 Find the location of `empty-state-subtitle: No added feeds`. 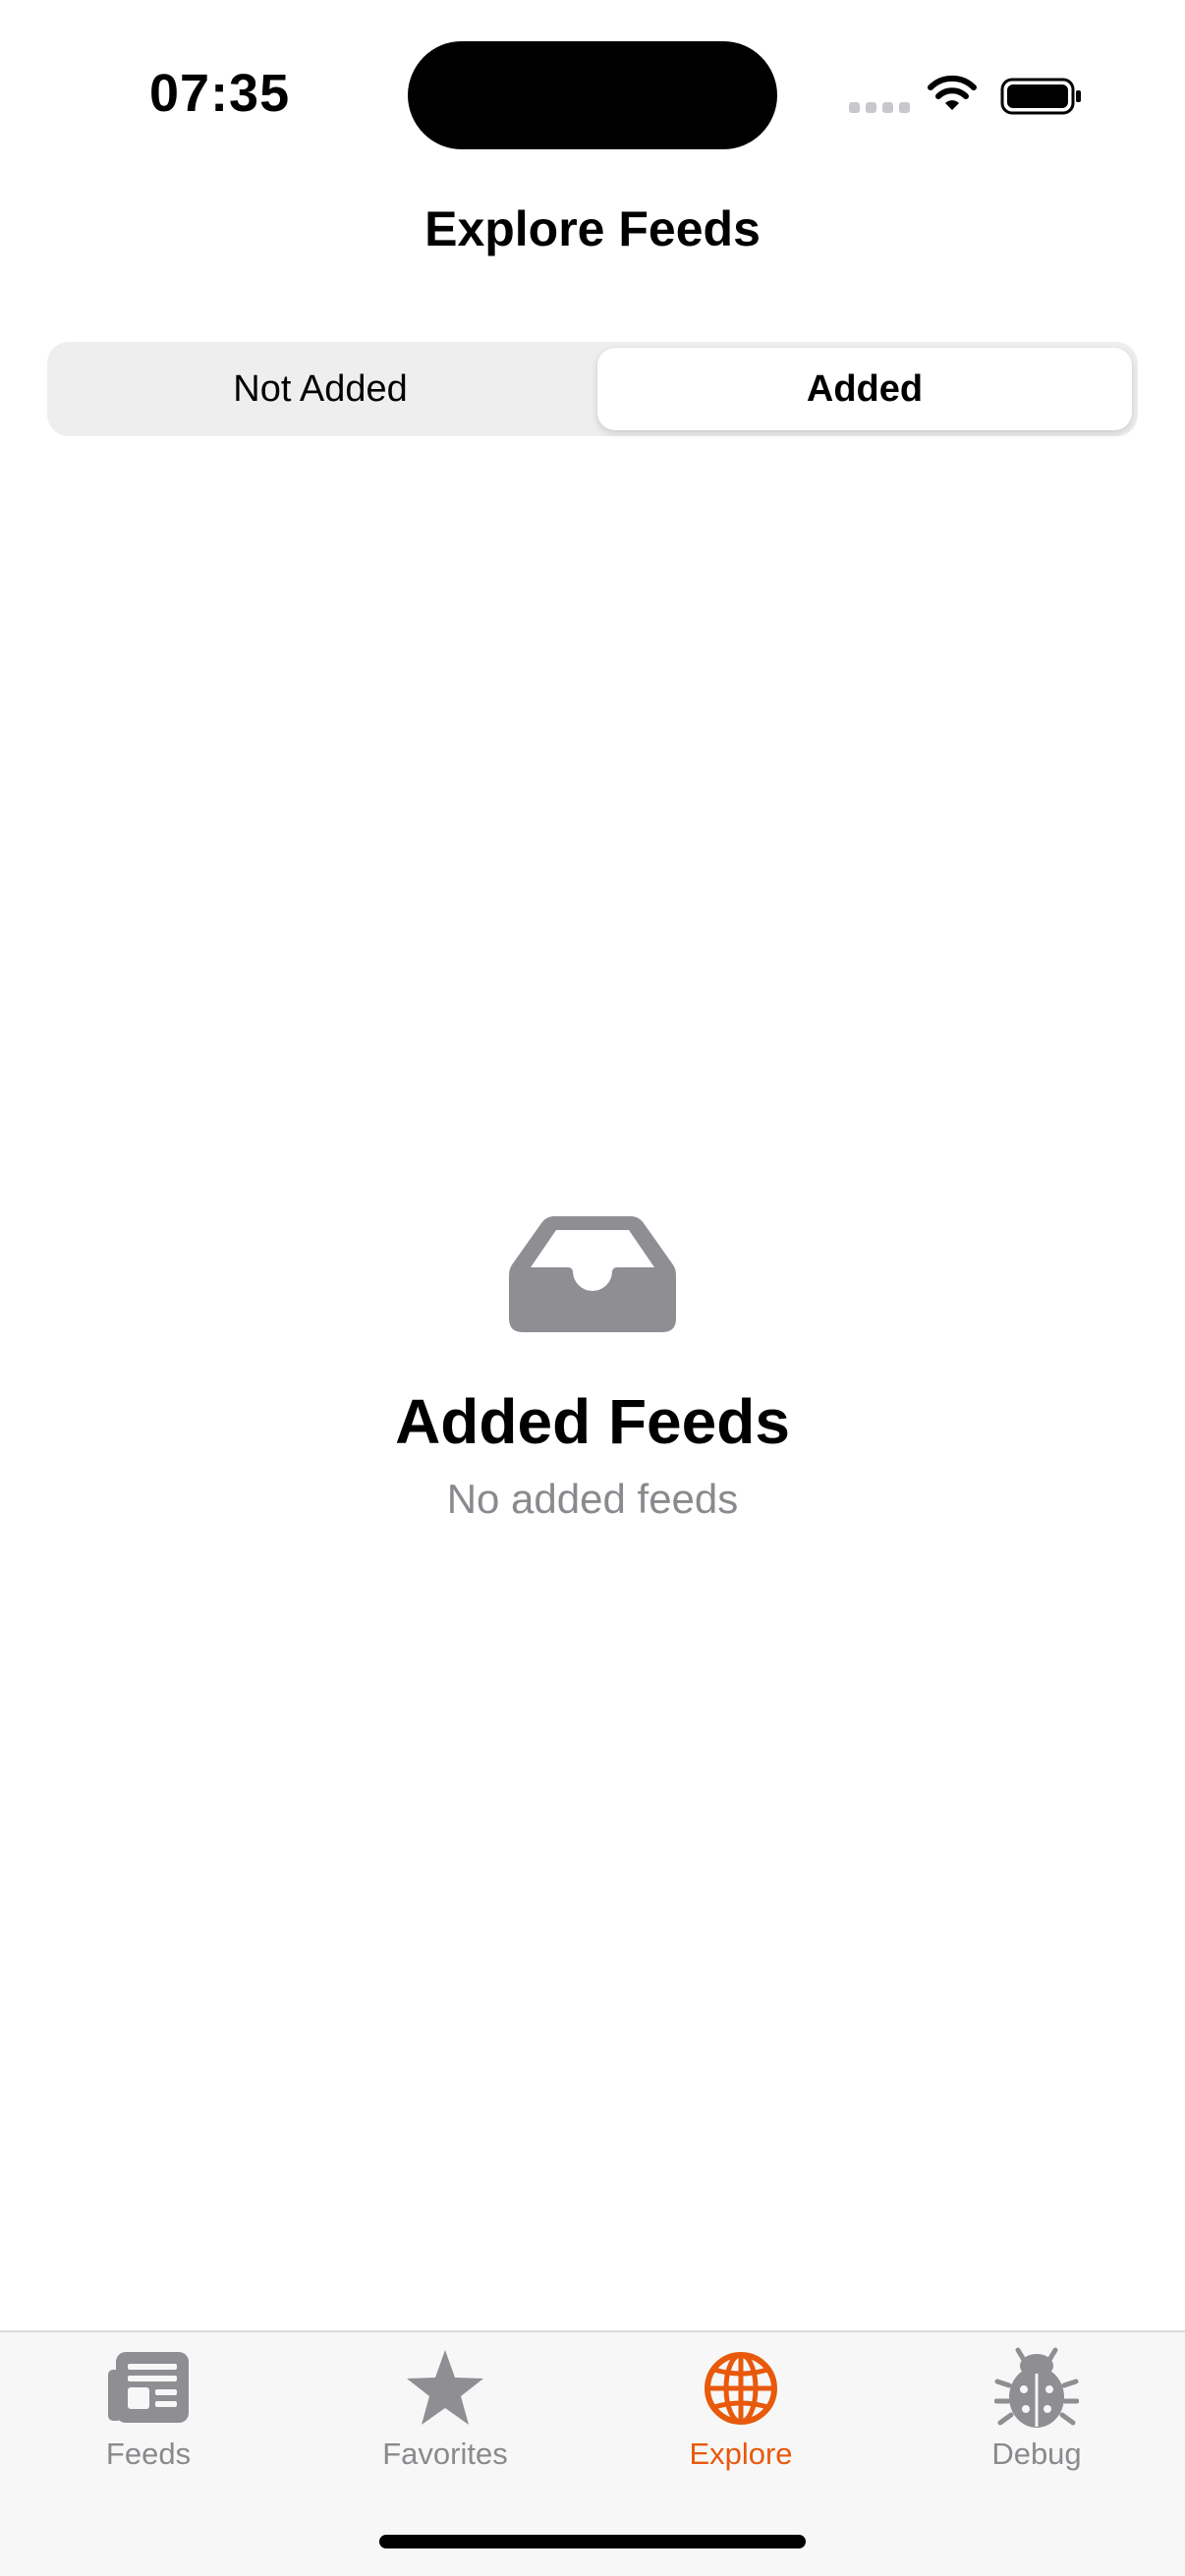

empty-state-subtitle: No added feeds is located at coordinates (592, 1499).